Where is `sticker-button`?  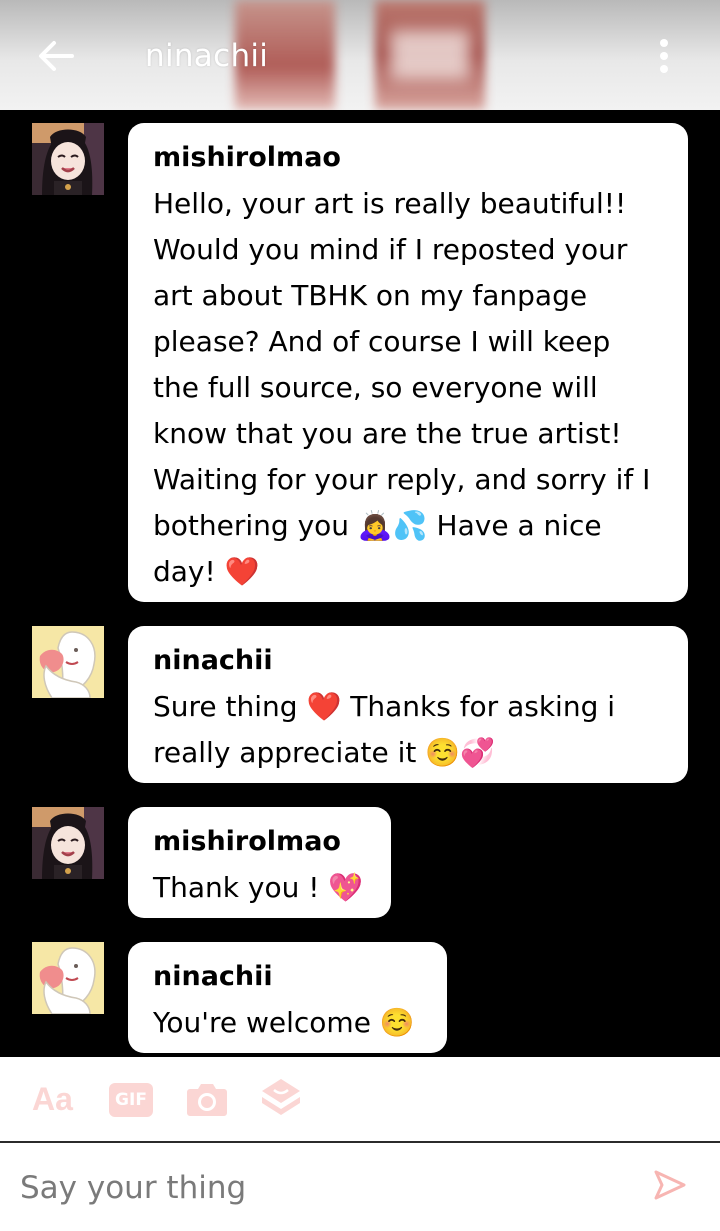 sticker-button is located at coordinates (281, 1097).